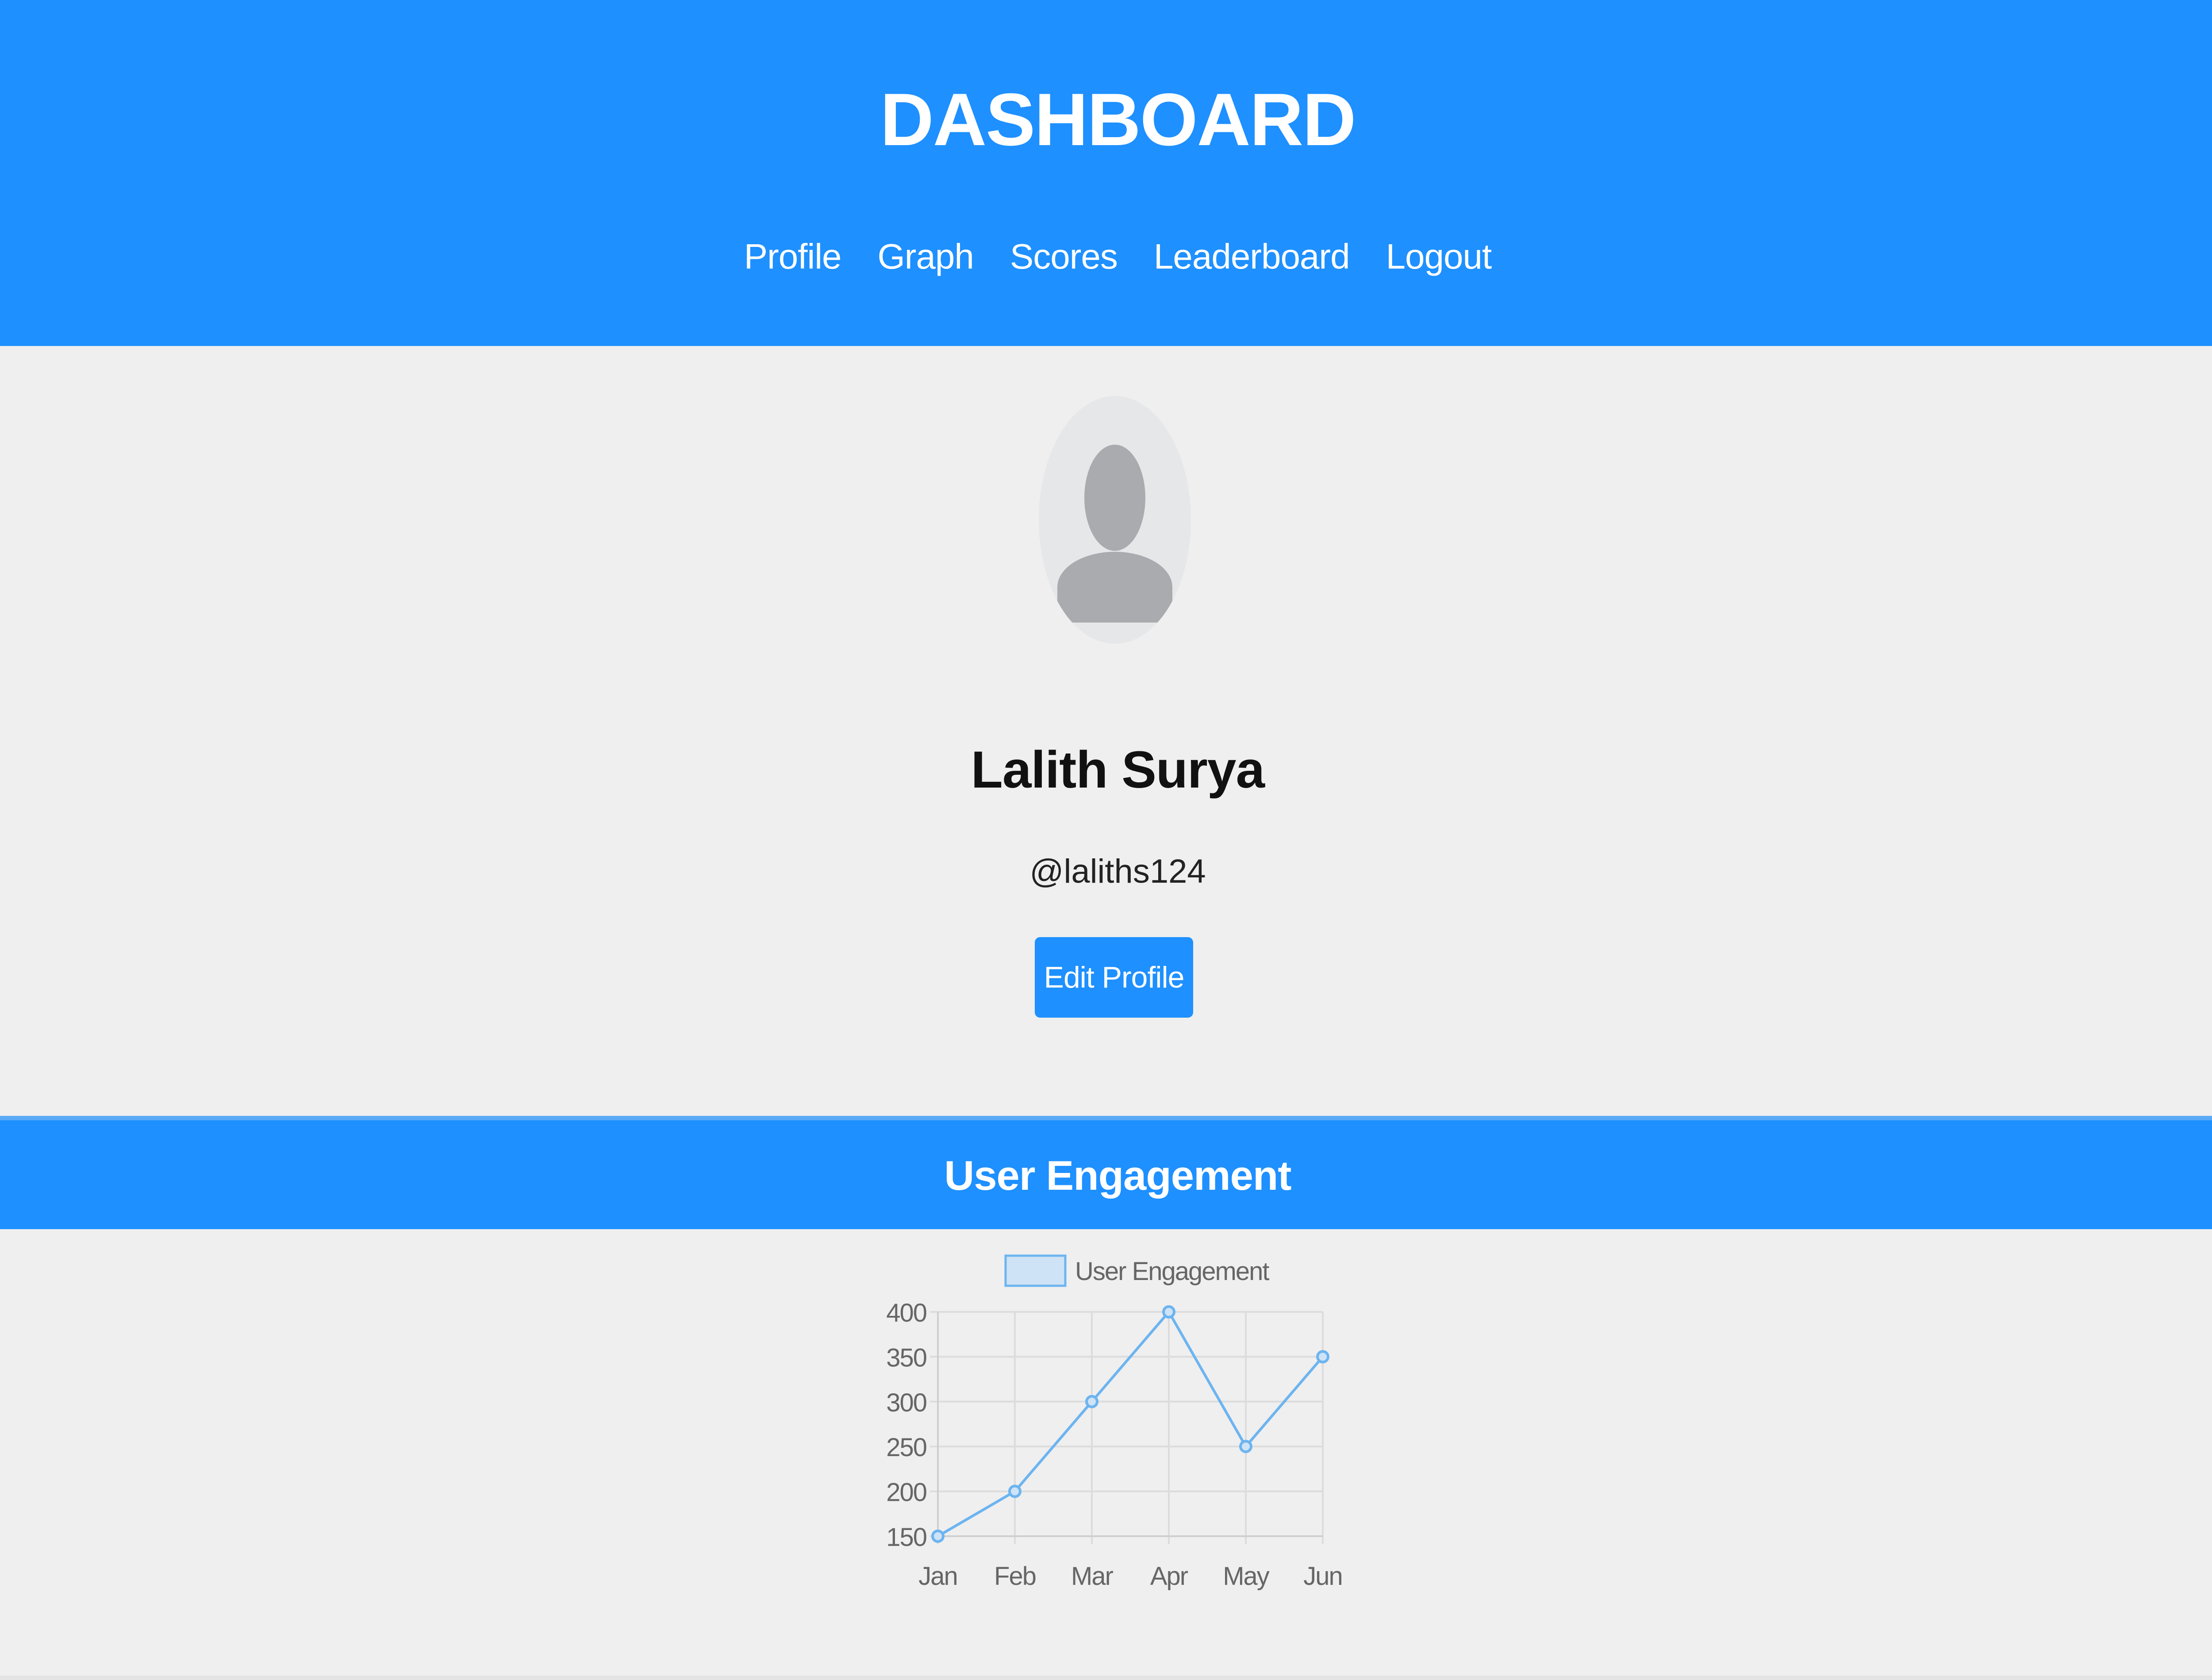 The height and width of the screenshot is (1680, 2212). Describe the element at coordinates (1169, 1576) in the screenshot. I see `x-tick-label: Apr` at that location.